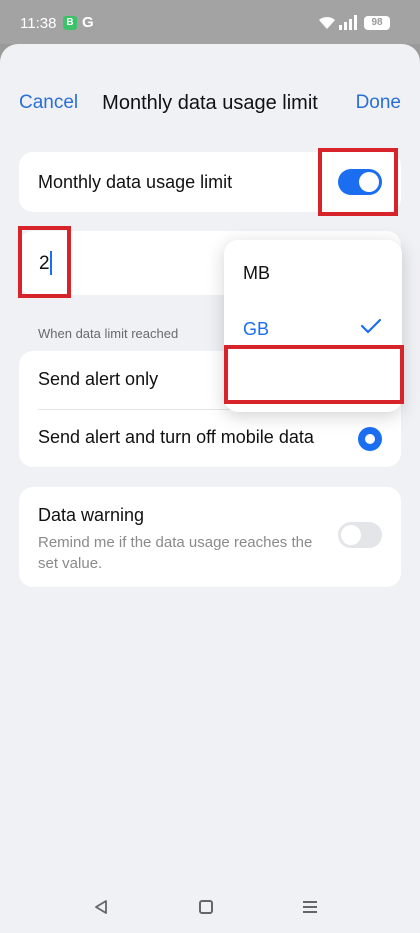 The height and width of the screenshot is (933, 420). I want to click on menu-item-mb: MB, so click(313, 272).